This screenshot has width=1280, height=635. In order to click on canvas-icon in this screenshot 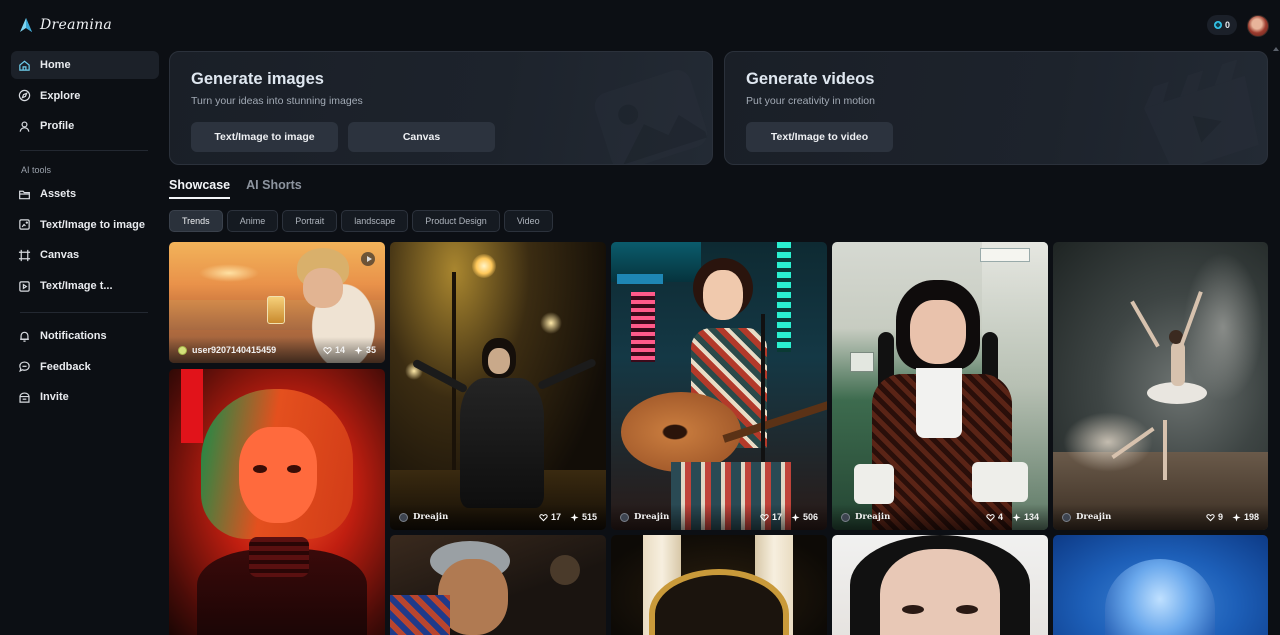, I will do `click(24, 255)`.